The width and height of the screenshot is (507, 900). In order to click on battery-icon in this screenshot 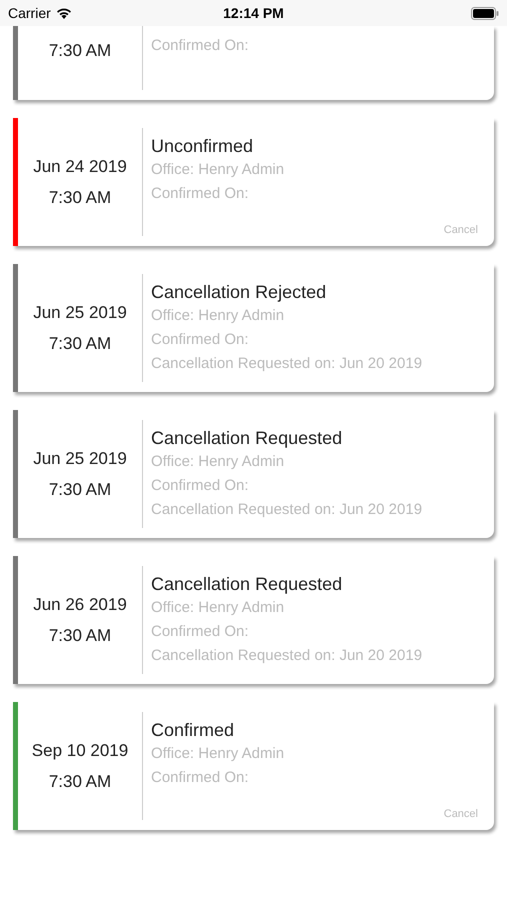, I will do `click(485, 13)`.